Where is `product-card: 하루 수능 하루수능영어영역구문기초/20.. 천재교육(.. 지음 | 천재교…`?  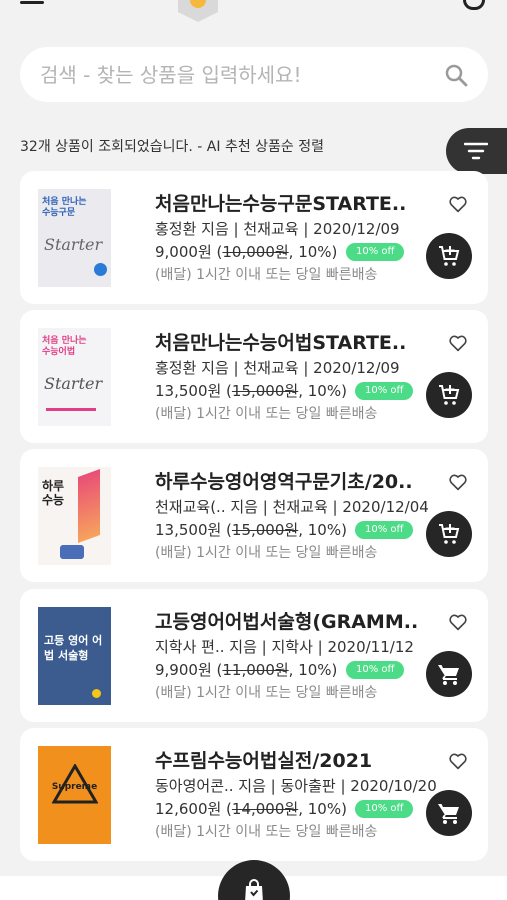
product-card: 하루 수능 하루수능영어영역구문기초/20.. 천재교육(.. 지음 | 천재교… is located at coordinates (254, 515).